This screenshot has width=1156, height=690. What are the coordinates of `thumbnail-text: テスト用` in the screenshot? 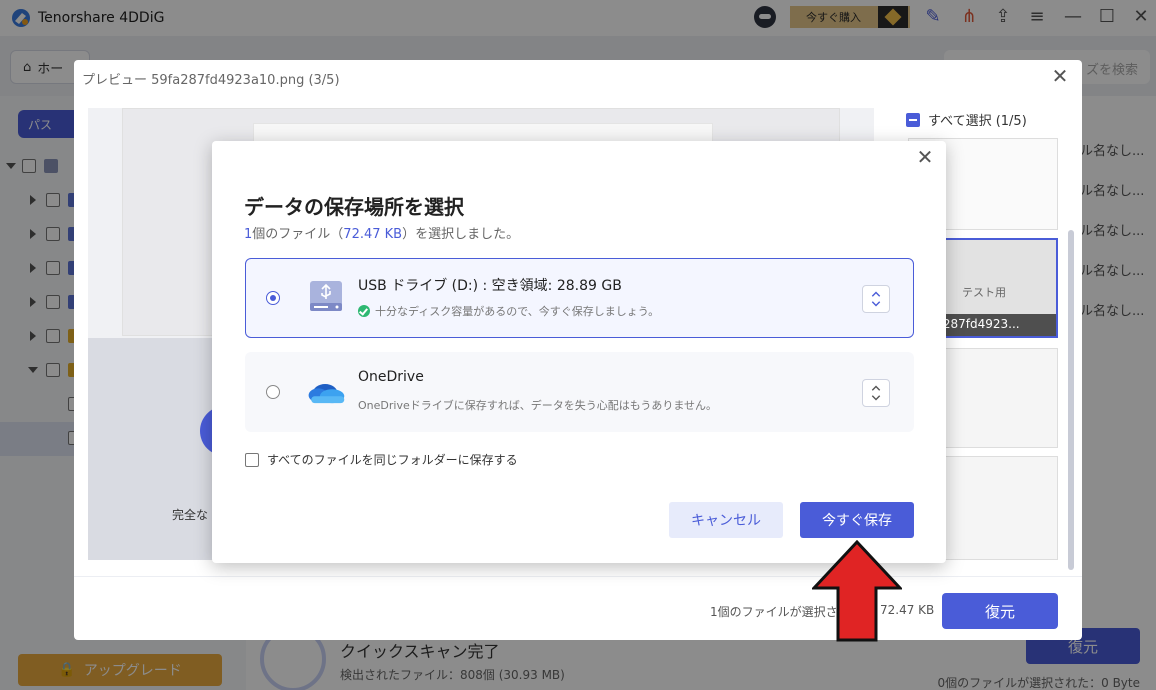 It's located at (984, 292).